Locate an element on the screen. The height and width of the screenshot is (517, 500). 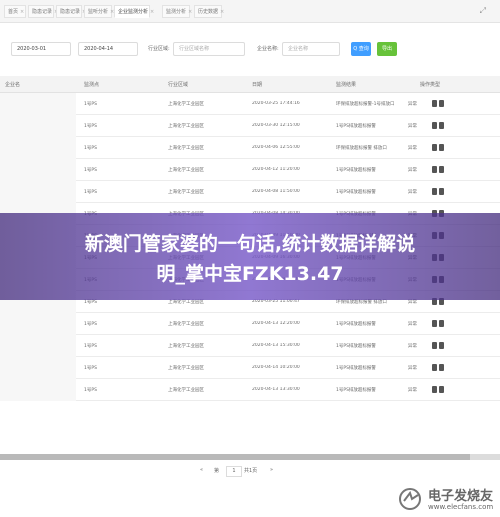
time-cell: 2020-04-06 12:55:00 is located at coordinates (276, 147).